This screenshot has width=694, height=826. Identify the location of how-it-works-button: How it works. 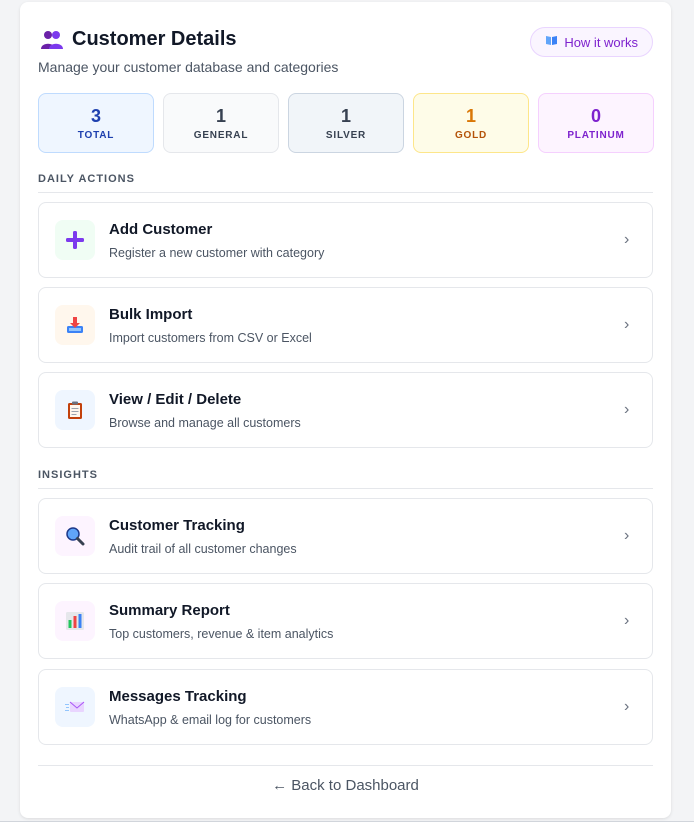
(591, 42).